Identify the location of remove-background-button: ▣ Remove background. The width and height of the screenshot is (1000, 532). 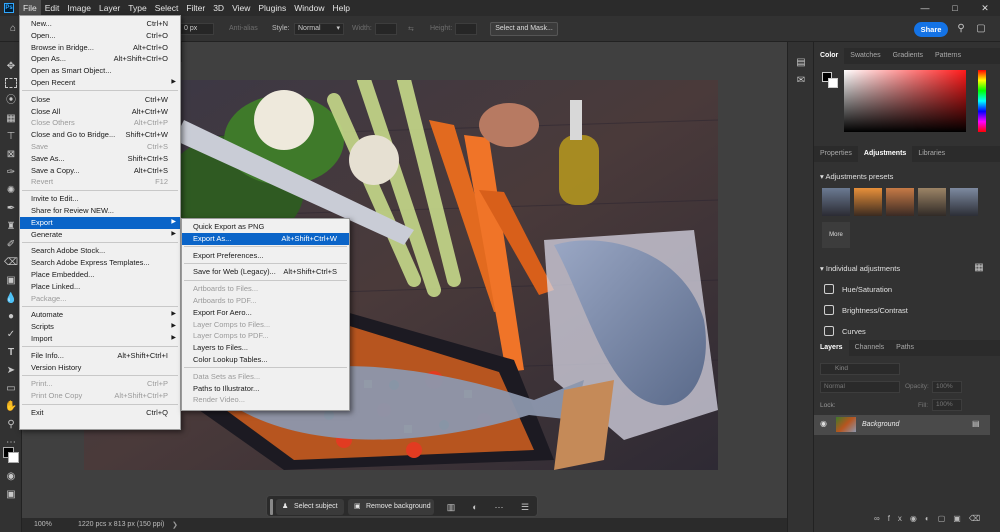
(391, 507).